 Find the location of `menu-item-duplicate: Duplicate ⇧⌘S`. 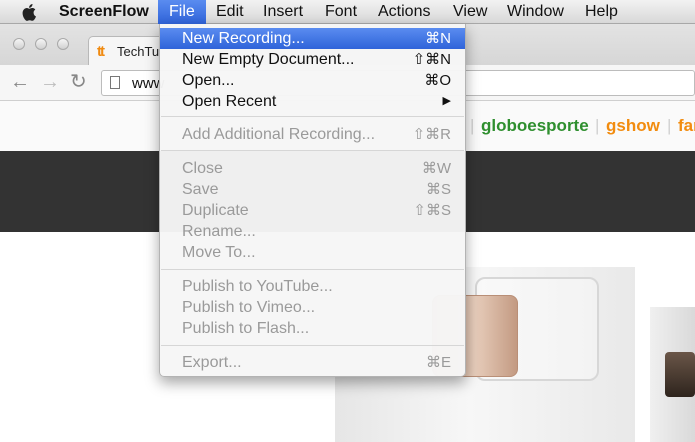

menu-item-duplicate: Duplicate ⇧⌘S is located at coordinates (316, 210).